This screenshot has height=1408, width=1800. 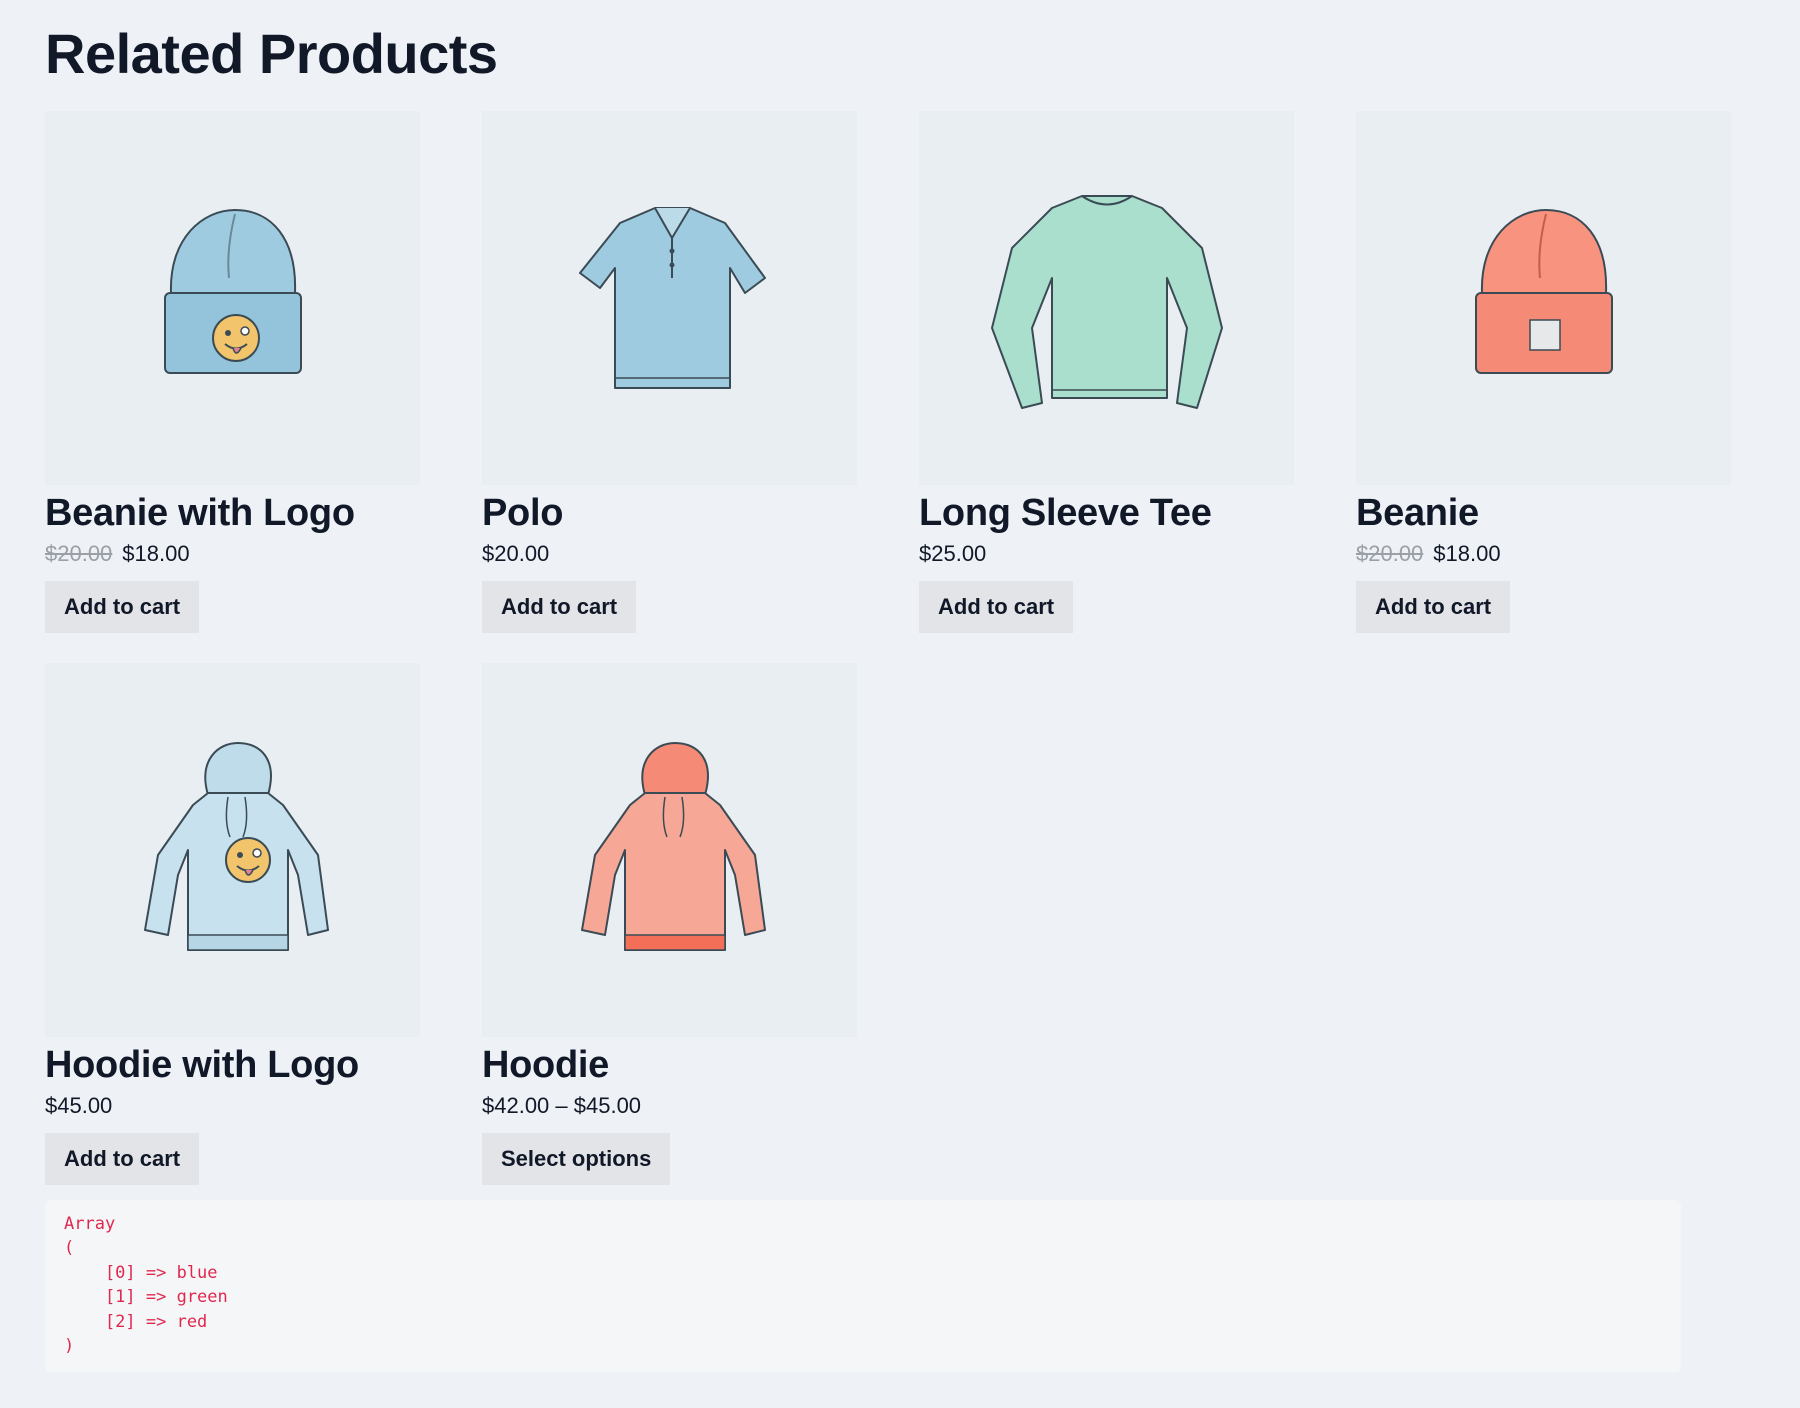 I want to click on regular-price: $20.00, so click(x=516, y=553).